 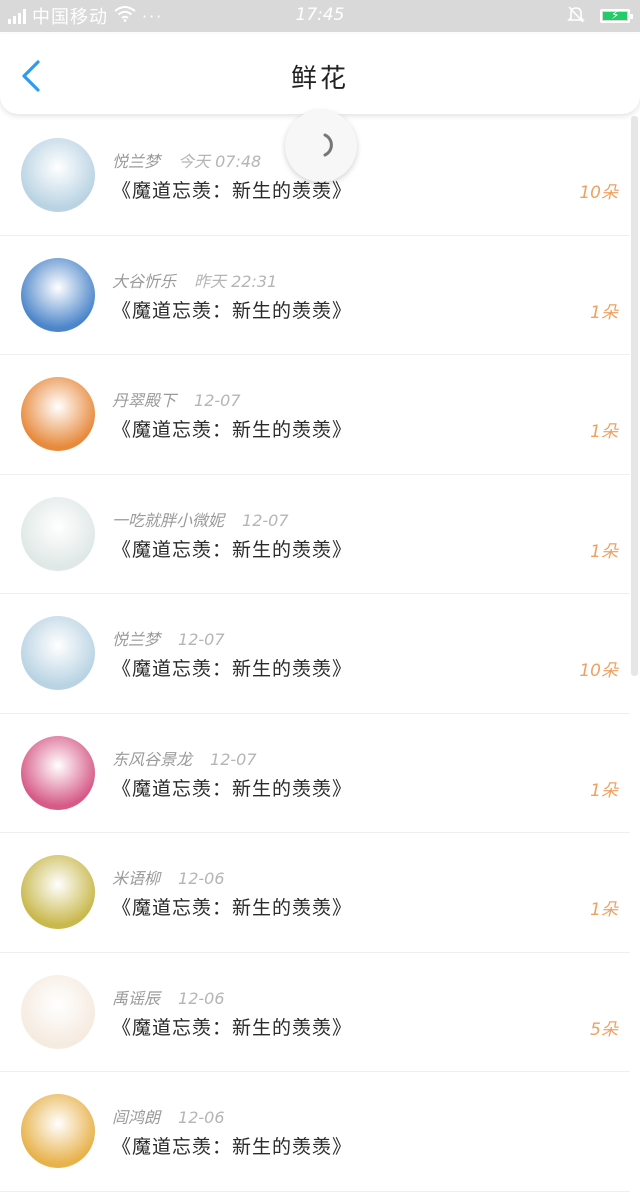 I want to click on status-time: 17:45, so click(x=320, y=15).